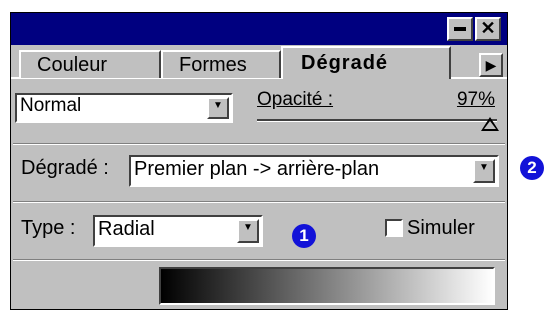 This screenshot has height=313, width=551. What do you see at coordinates (377, 120) in the screenshot?
I see `opacity-slider-track` at bounding box center [377, 120].